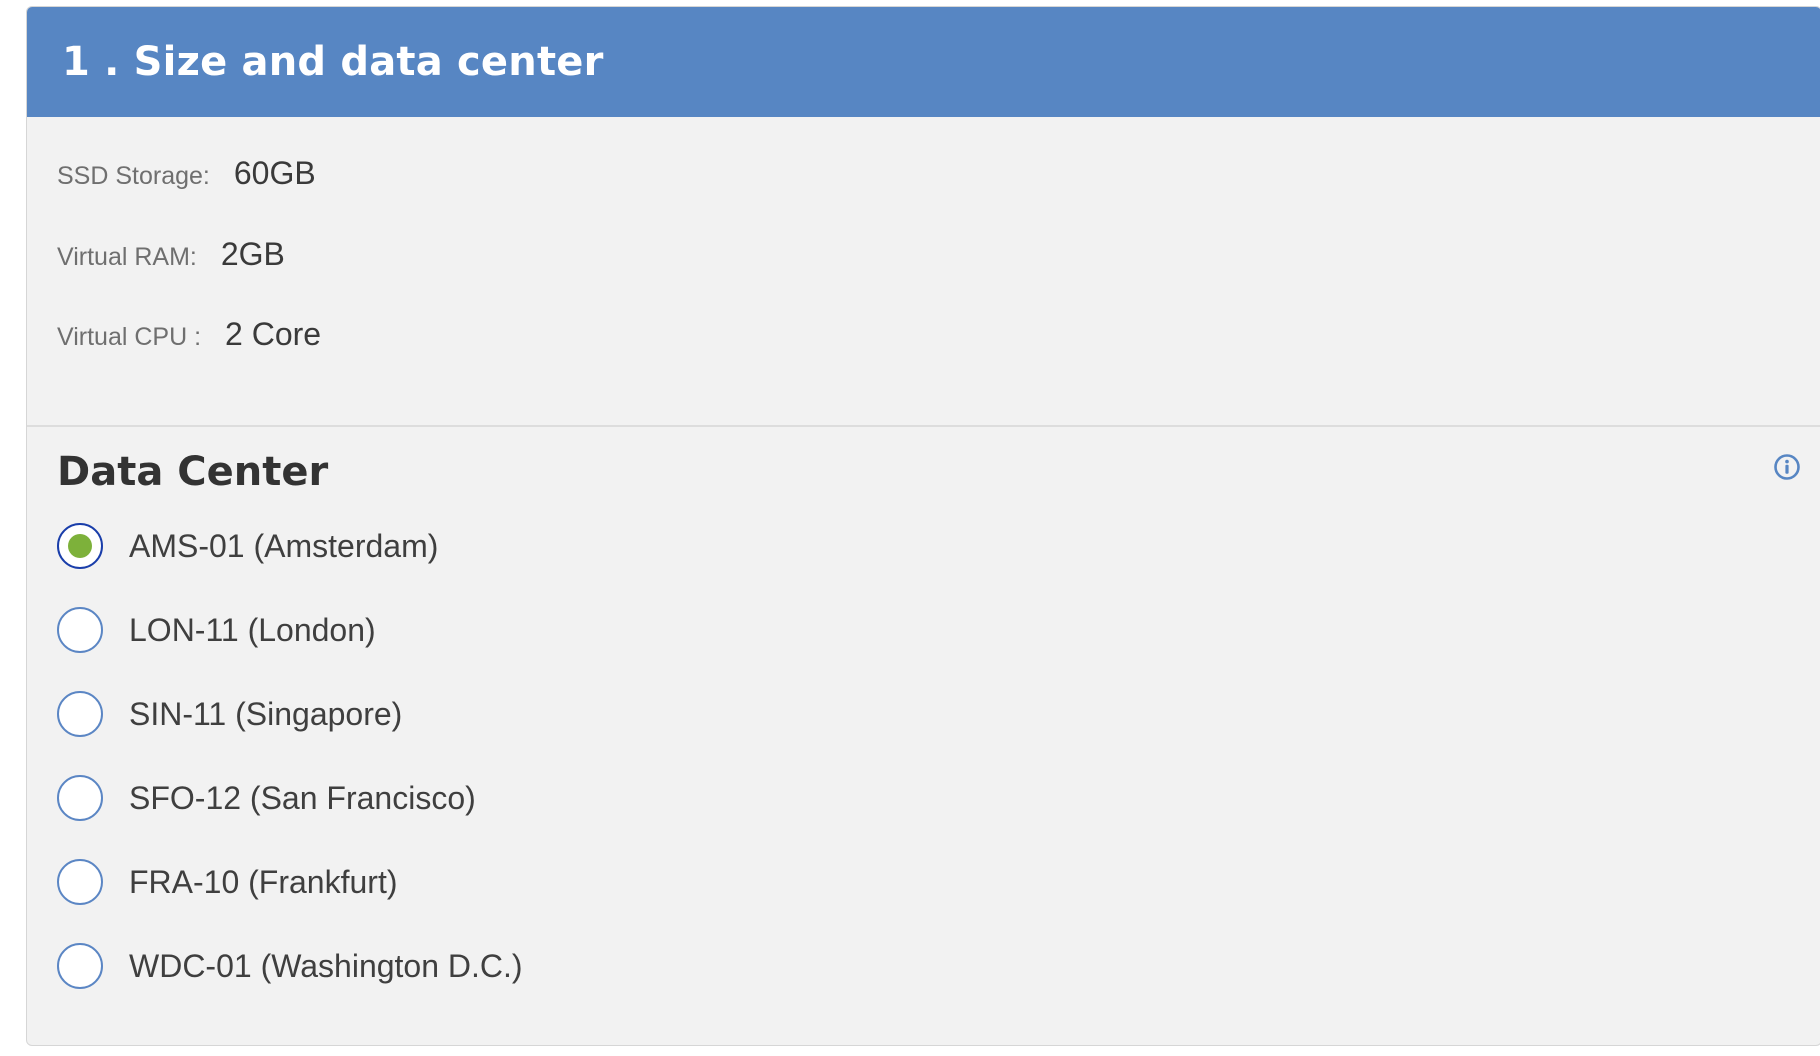 The height and width of the screenshot is (1056, 1820). I want to click on data-center-option-label: LON-11 (London), so click(252, 629).